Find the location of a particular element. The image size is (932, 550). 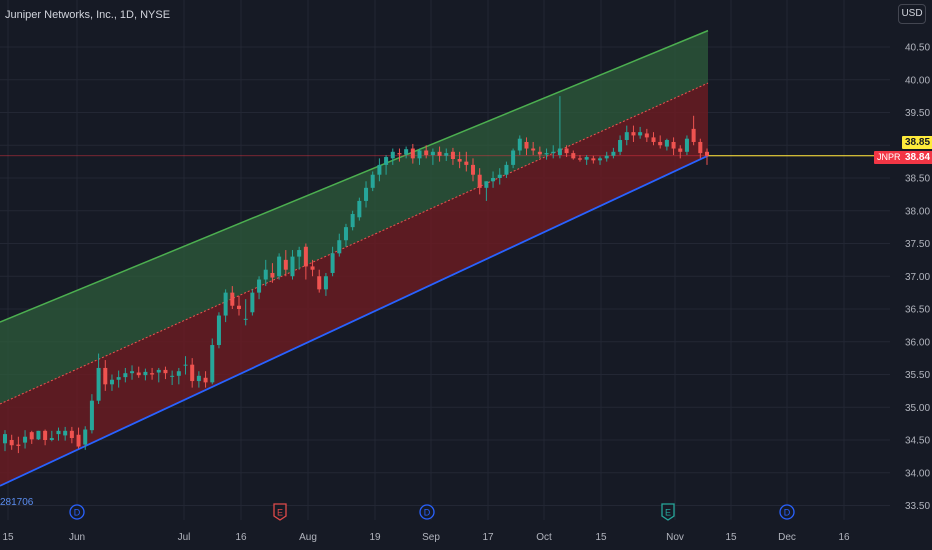

currency-button: USD is located at coordinates (912, 14).